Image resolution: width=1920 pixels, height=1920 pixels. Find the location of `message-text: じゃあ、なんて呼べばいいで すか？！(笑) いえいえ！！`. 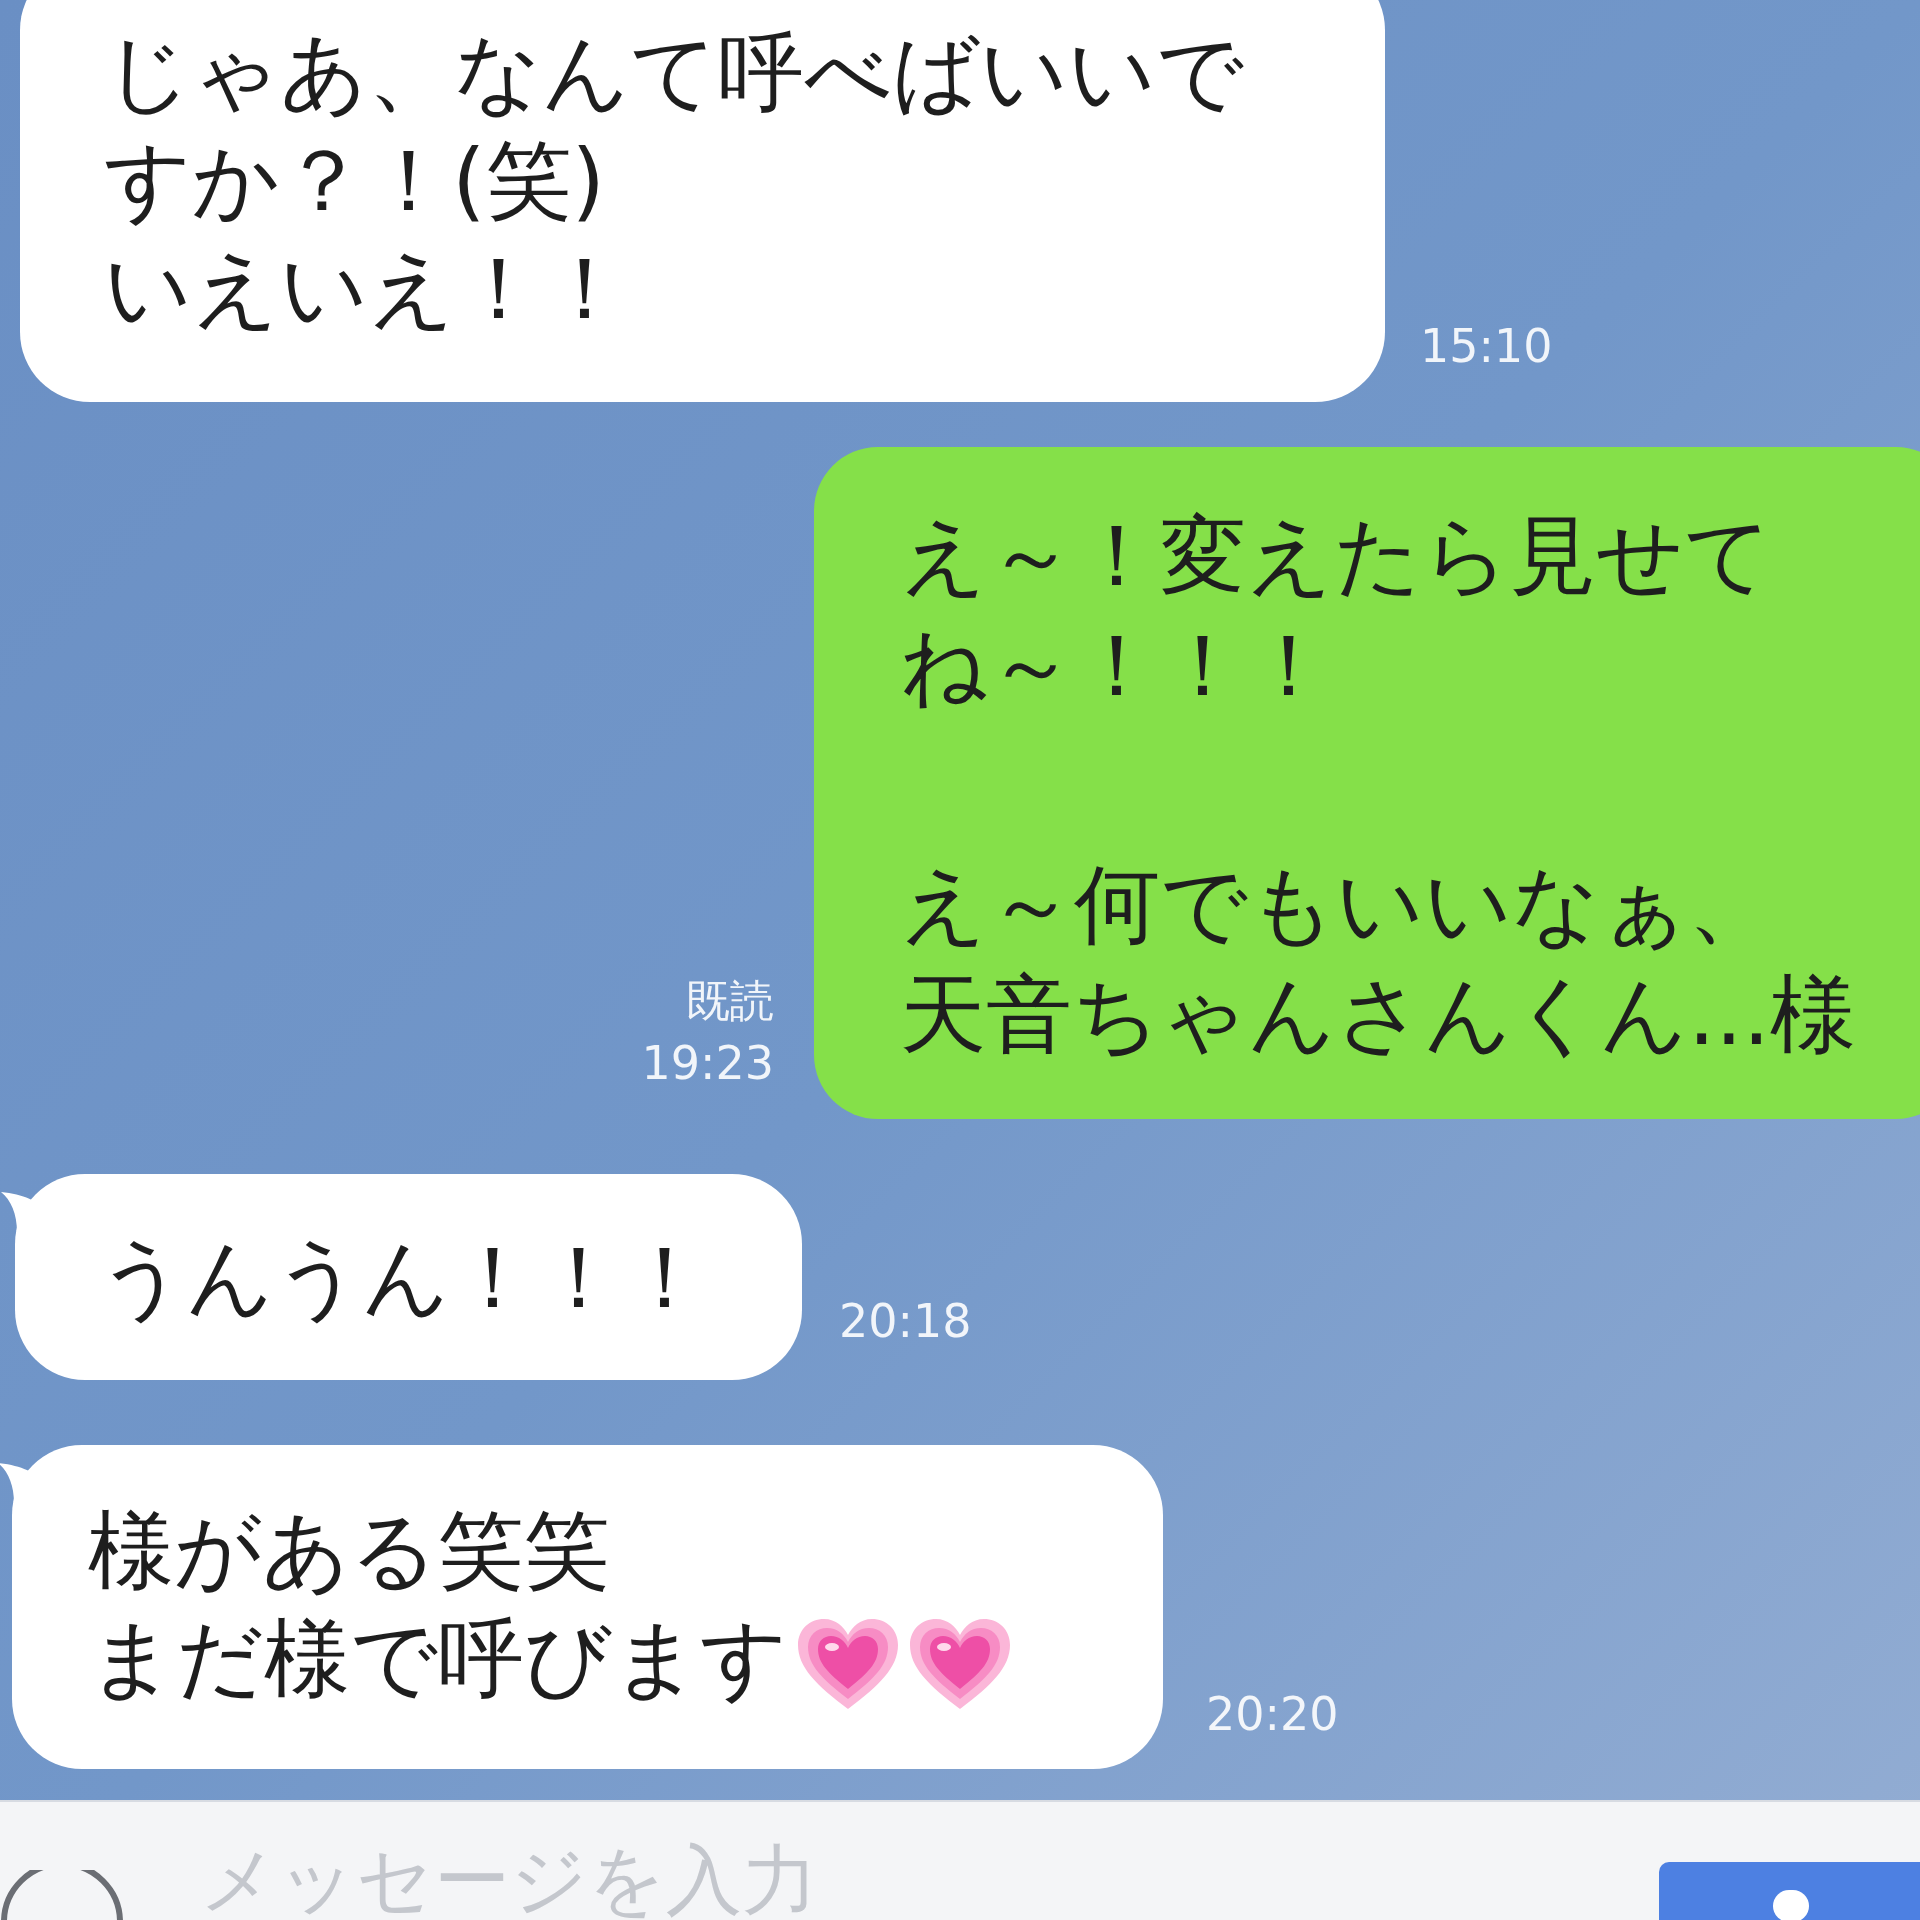

message-text: じゃあ、なんて呼べばいいで すか？！(笑) いえいえ！！ is located at coordinates (674, 180).